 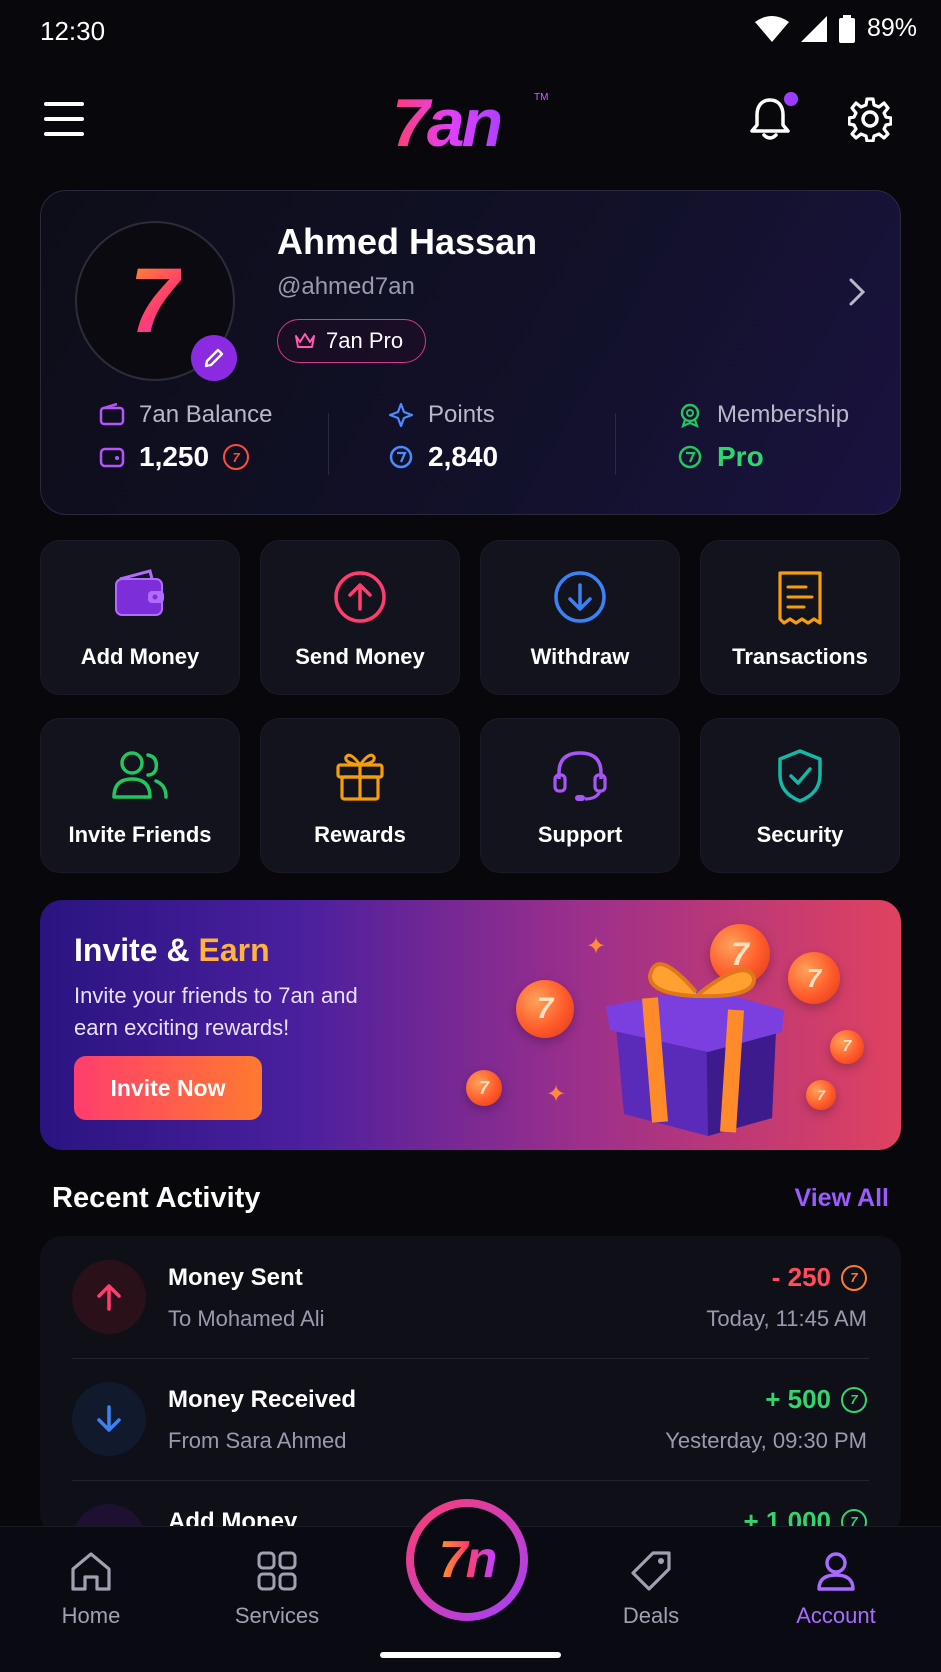 What do you see at coordinates (174, 456) in the screenshot?
I see `stat-balance-value: 1,250` at bounding box center [174, 456].